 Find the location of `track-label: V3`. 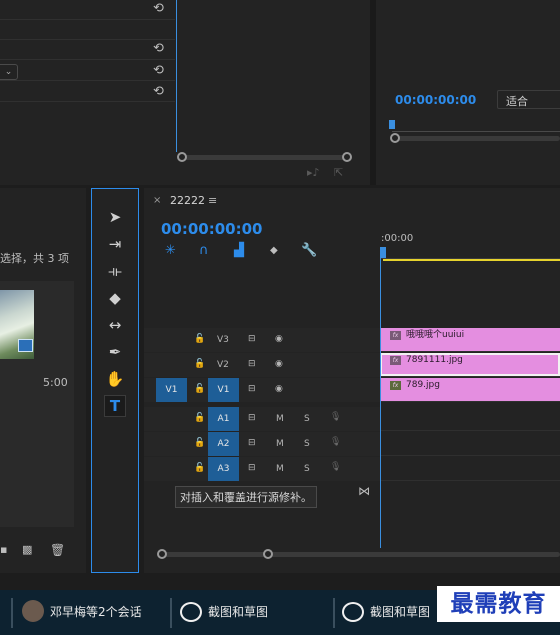

track-label: V3 is located at coordinates (223, 340).